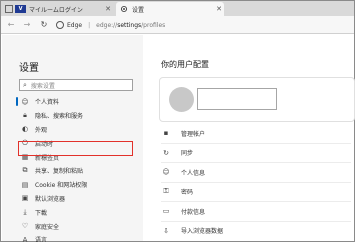 The height and width of the screenshot is (242, 355). What do you see at coordinates (29, 68) in the screenshot?
I see `settings-title: 设置` at bounding box center [29, 68].